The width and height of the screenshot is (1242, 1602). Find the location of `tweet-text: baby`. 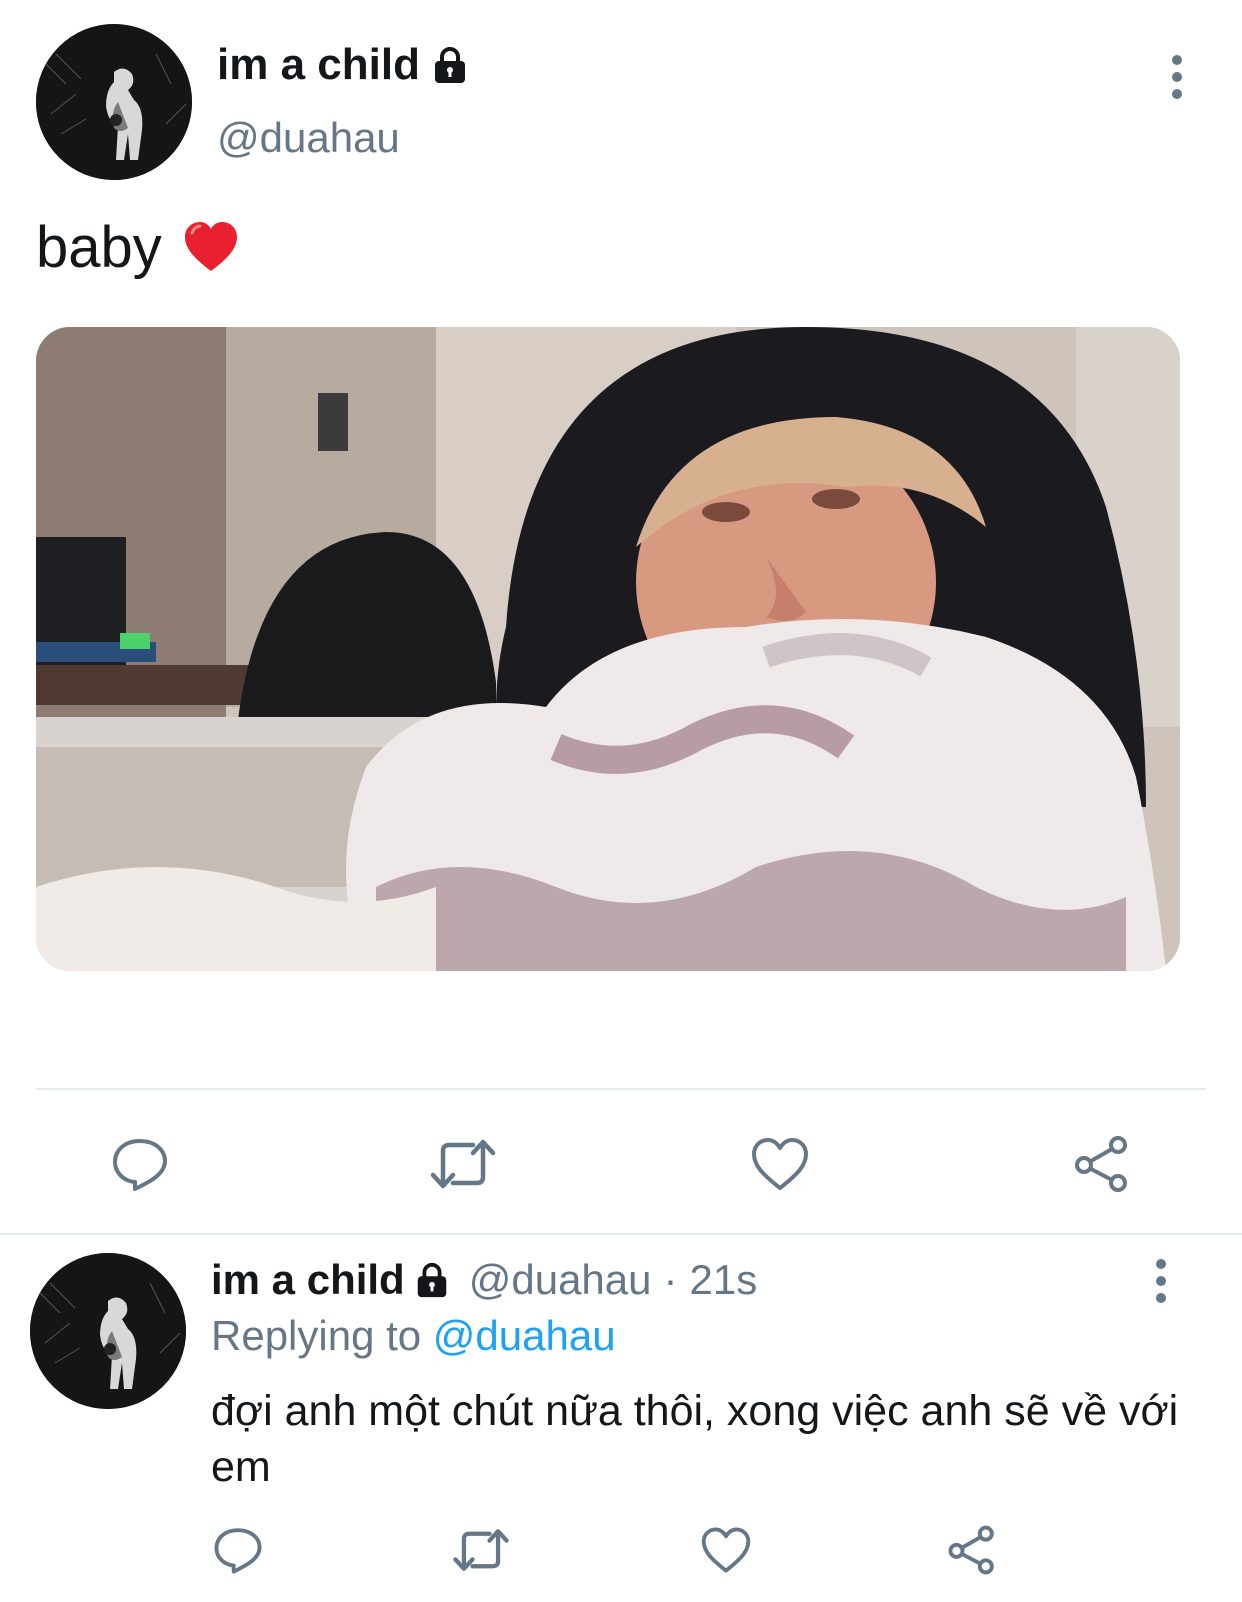

tweet-text: baby is located at coordinates (138, 247).